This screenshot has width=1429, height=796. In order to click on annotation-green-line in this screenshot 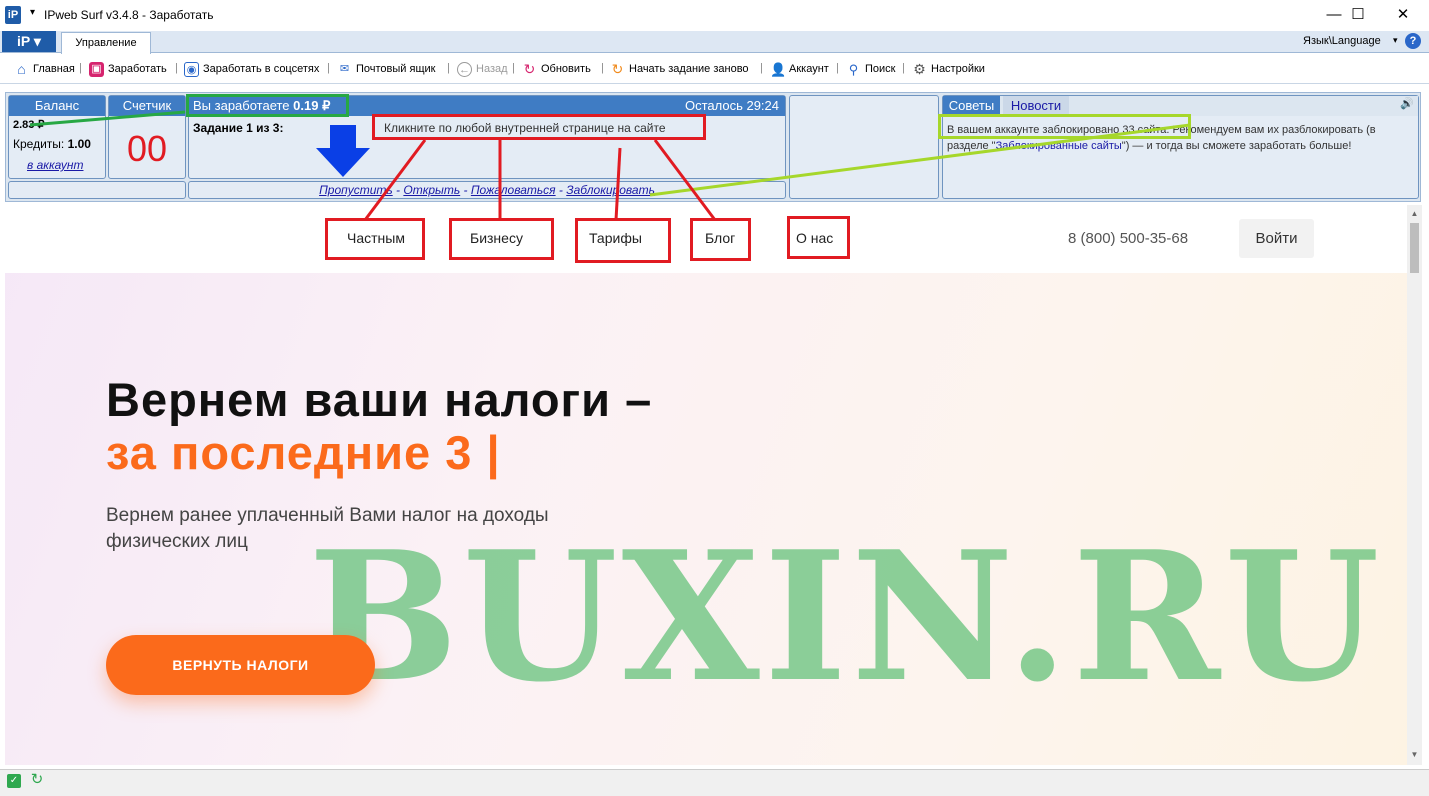, I will do `click(107, 118)`.